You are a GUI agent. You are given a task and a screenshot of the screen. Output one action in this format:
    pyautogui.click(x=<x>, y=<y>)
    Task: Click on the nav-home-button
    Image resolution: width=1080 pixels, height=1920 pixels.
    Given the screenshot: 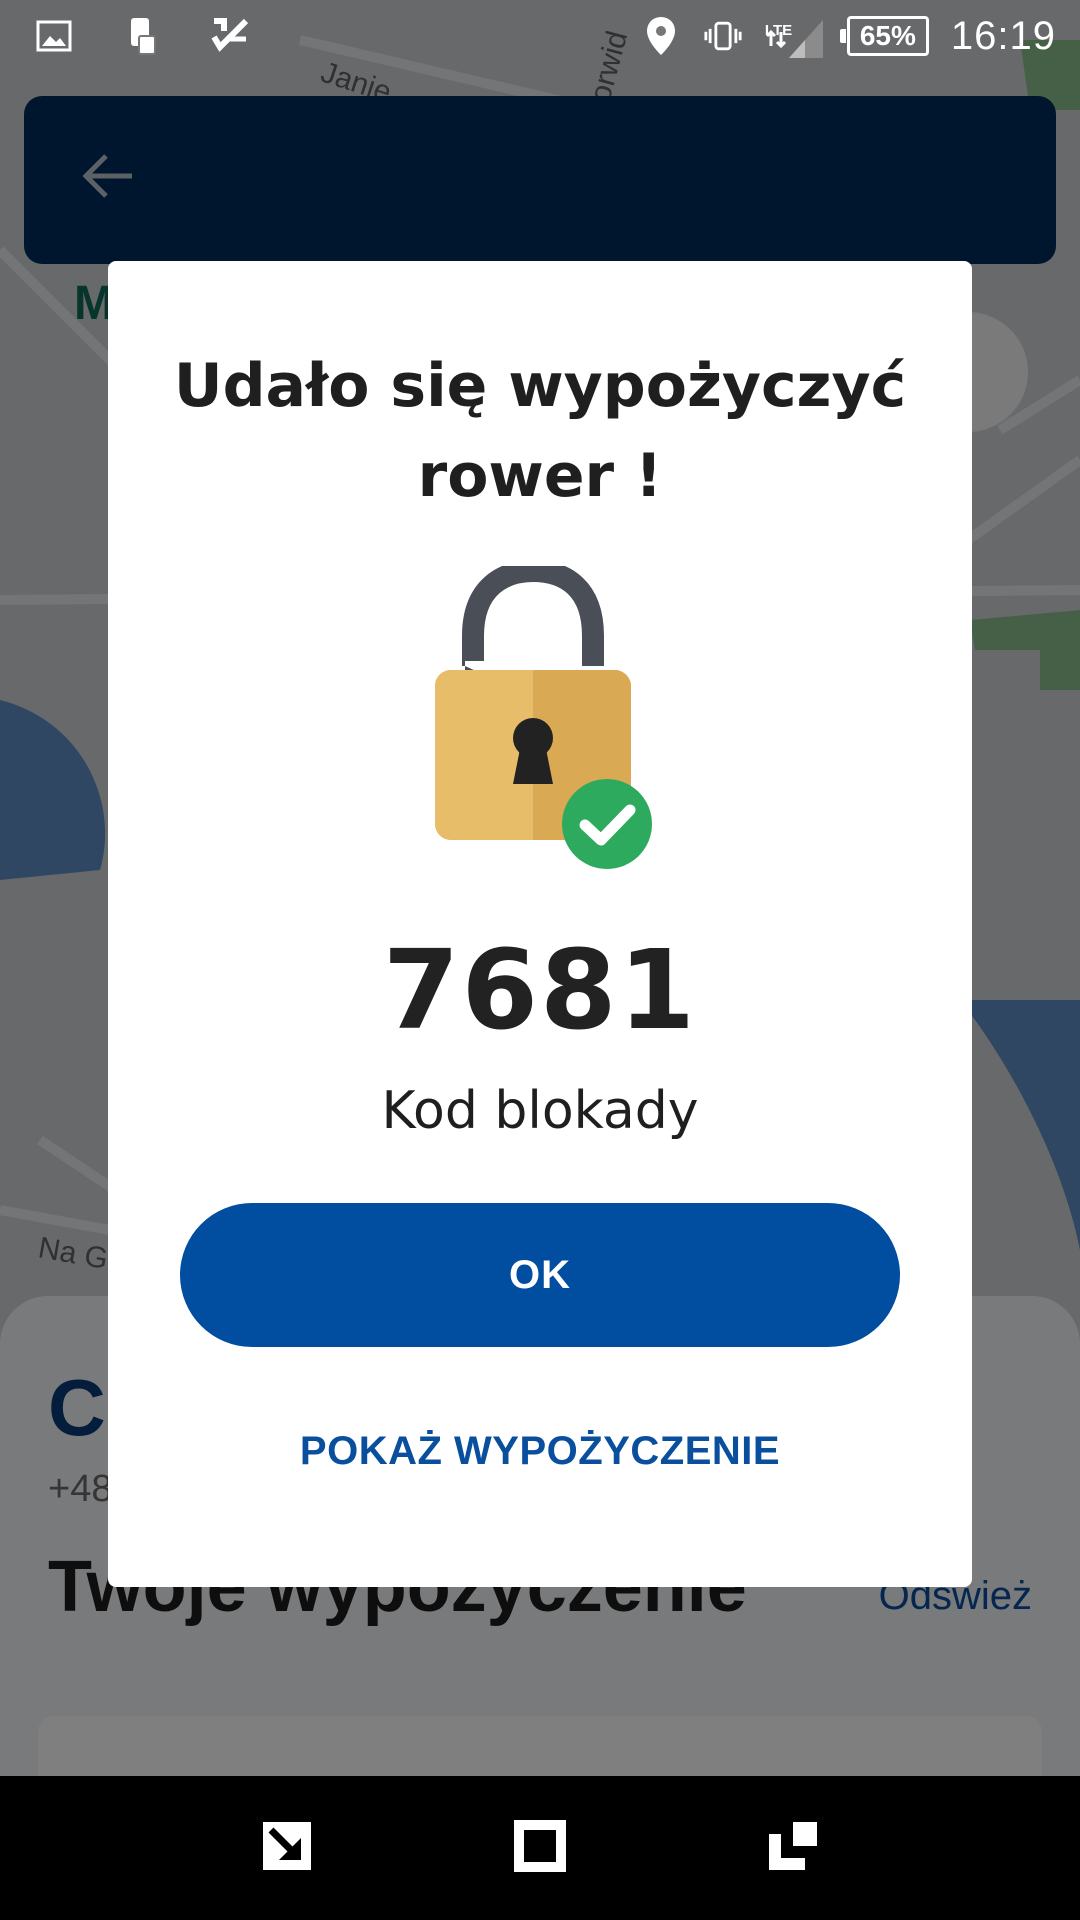 What is the action you would take?
    pyautogui.click(x=540, y=1848)
    